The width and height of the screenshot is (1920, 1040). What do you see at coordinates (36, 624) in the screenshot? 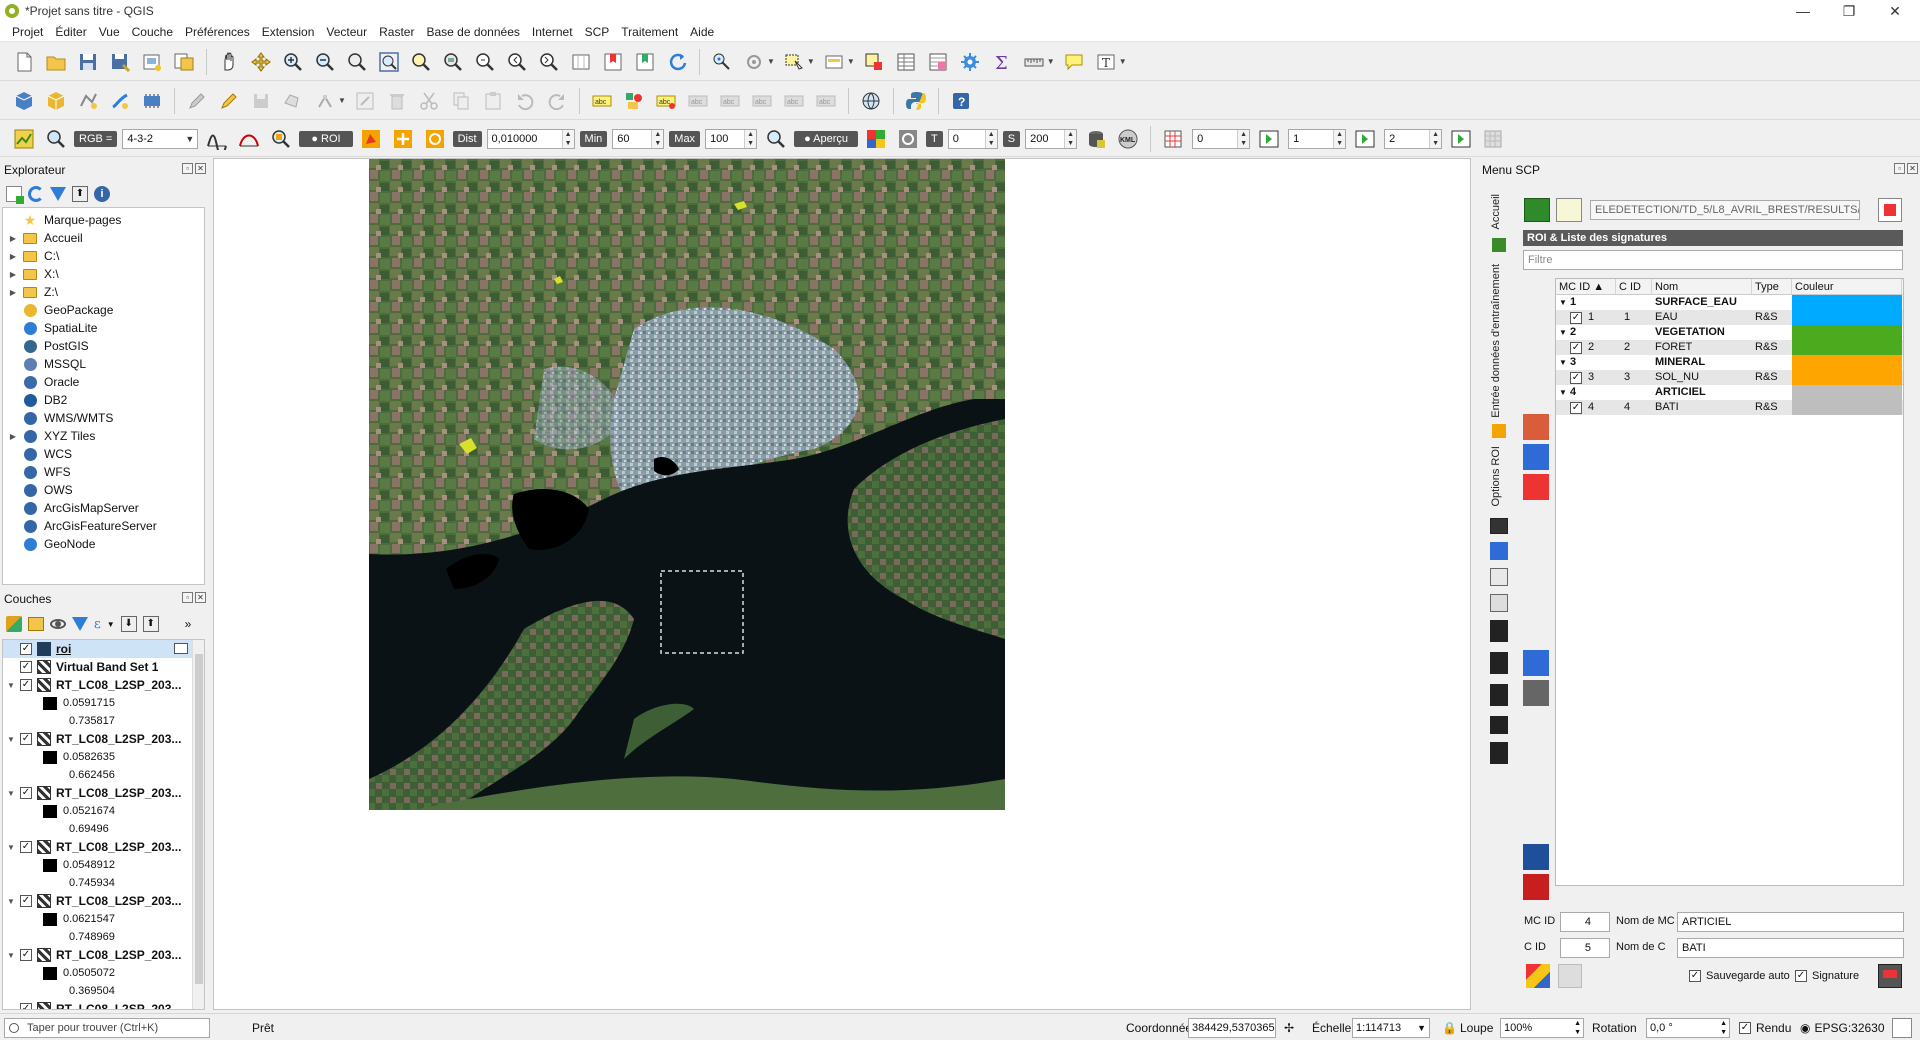
I see `add-group-icon` at bounding box center [36, 624].